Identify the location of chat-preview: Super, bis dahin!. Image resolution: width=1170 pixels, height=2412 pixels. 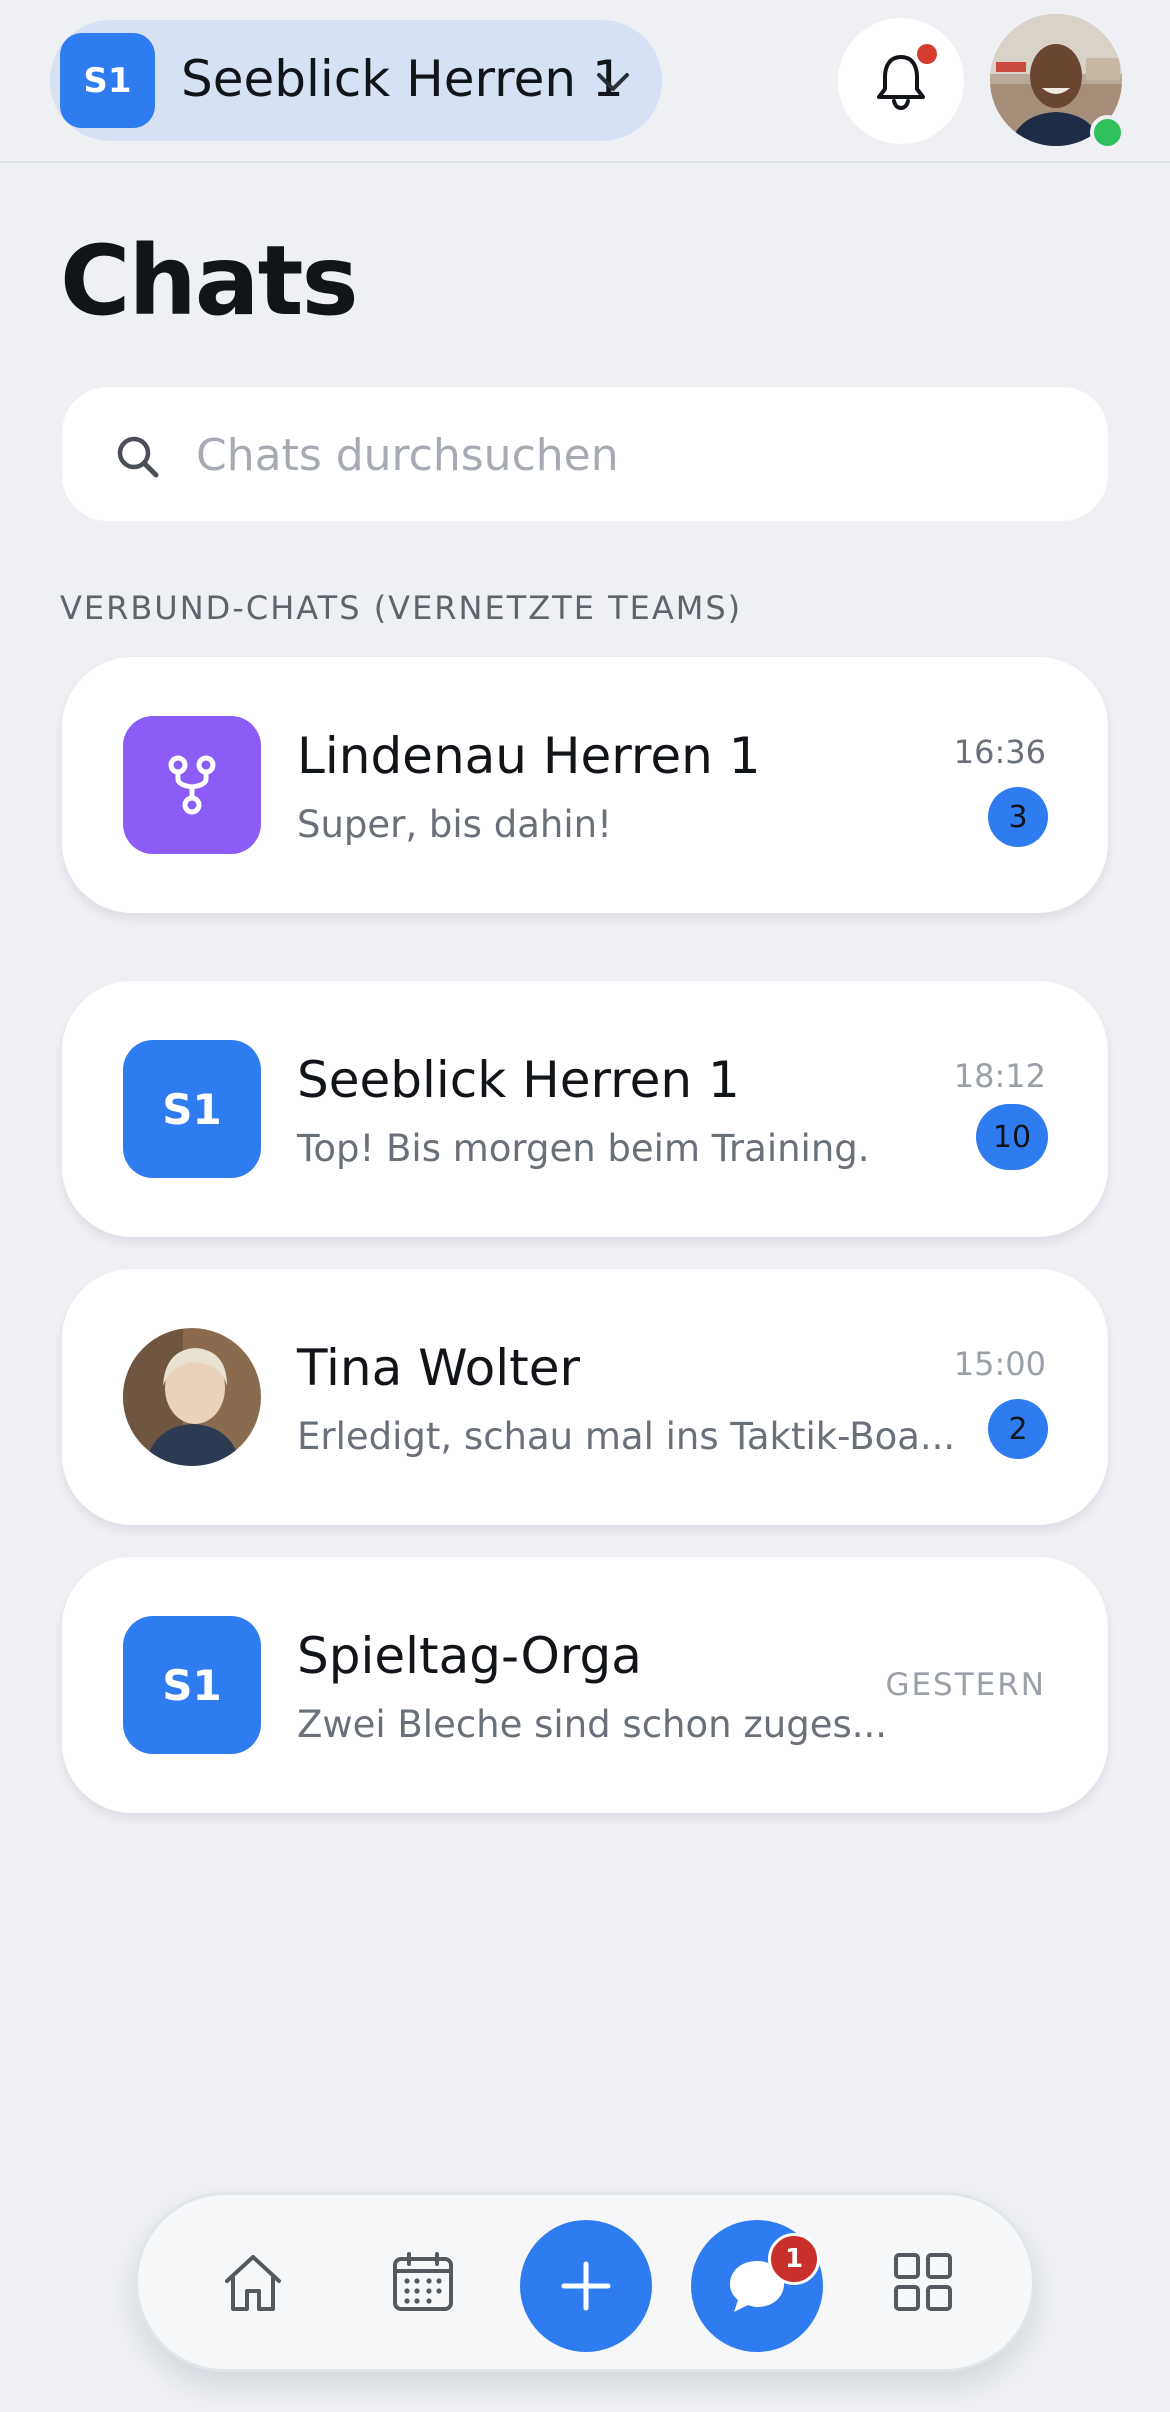
(454, 824).